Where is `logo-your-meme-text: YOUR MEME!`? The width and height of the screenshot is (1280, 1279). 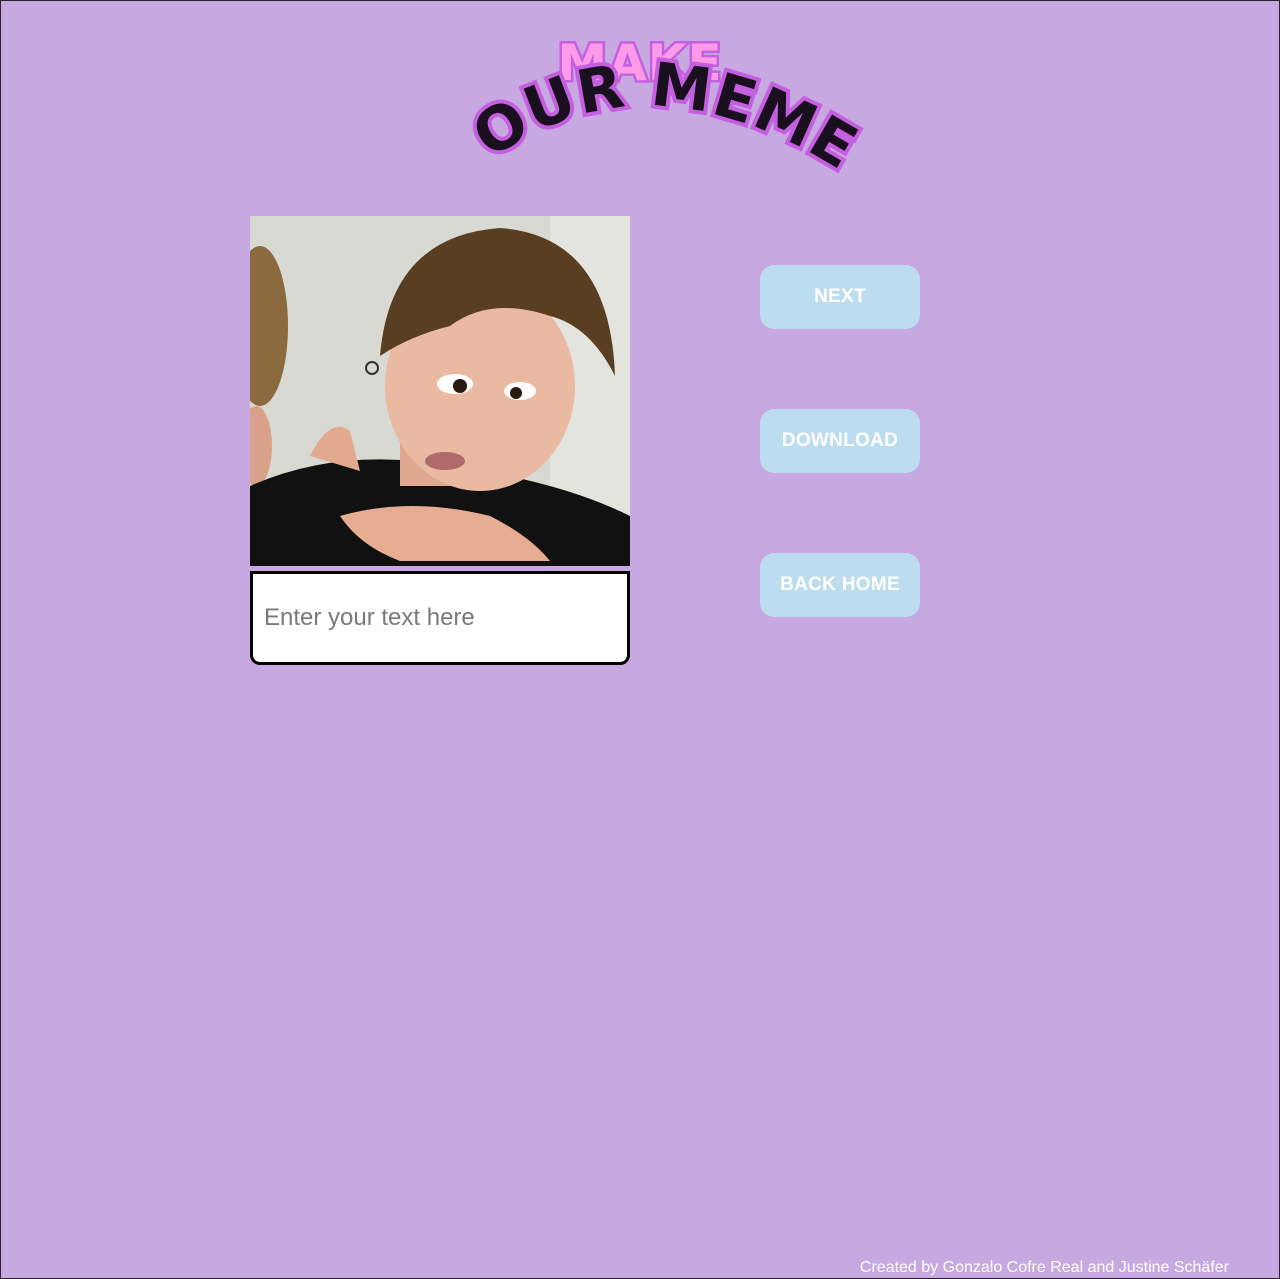
logo-your-meme-text: YOUR MEME! is located at coordinates (638, 92).